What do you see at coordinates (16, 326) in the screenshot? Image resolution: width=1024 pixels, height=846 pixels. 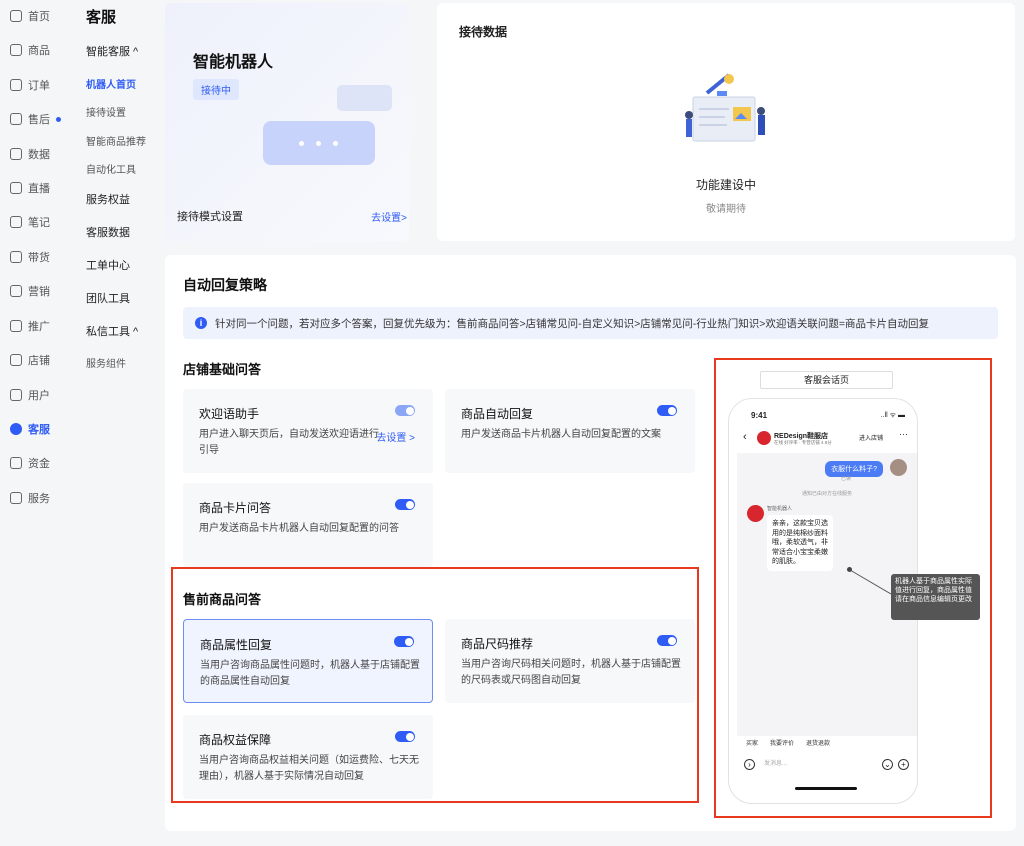 I see `promote-icon` at bounding box center [16, 326].